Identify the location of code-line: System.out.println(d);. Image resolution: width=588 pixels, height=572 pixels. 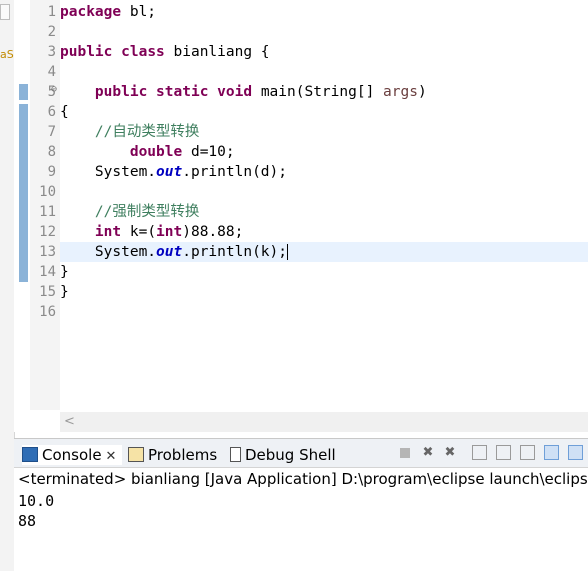
(173, 172).